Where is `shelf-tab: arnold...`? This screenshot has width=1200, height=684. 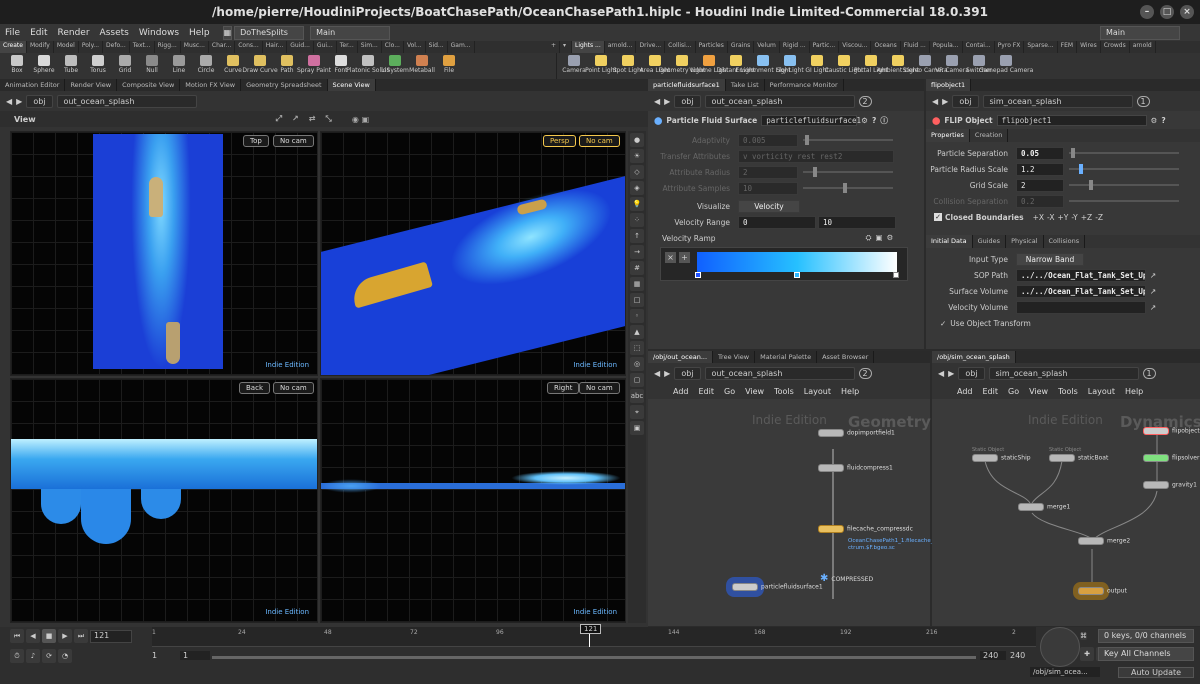
shelf-tab: arnold... is located at coordinates (621, 47).